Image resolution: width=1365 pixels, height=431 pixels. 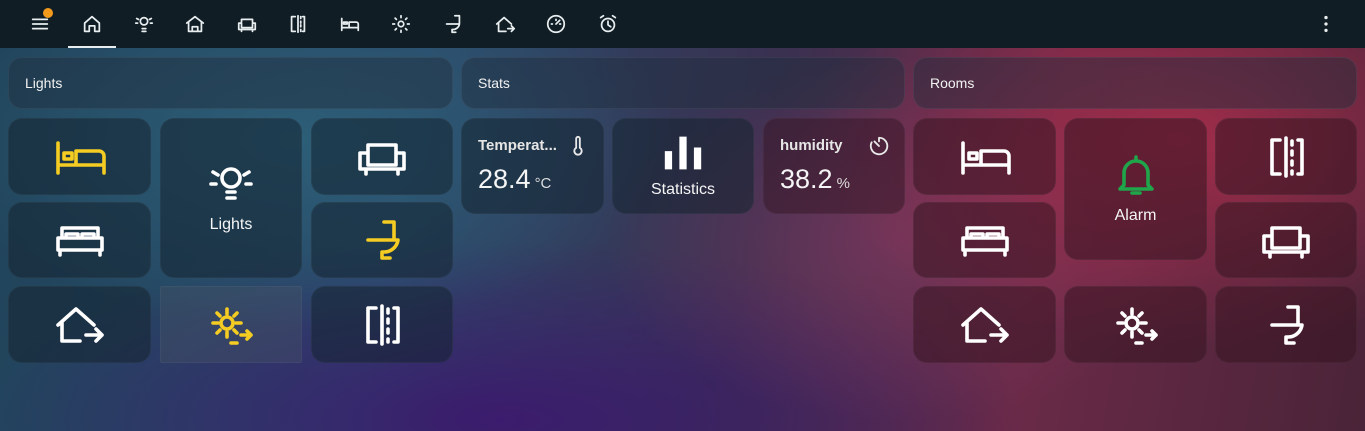 I want to click on guest-room-tile, so click(x=984, y=240).